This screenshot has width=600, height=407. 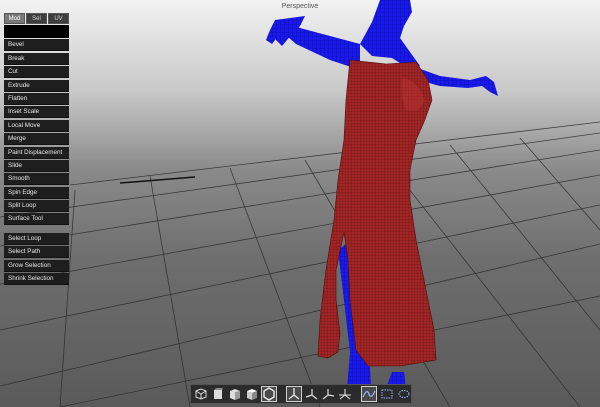 What do you see at coordinates (37, 228) in the screenshot?
I see `group-separator` at bounding box center [37, 228].